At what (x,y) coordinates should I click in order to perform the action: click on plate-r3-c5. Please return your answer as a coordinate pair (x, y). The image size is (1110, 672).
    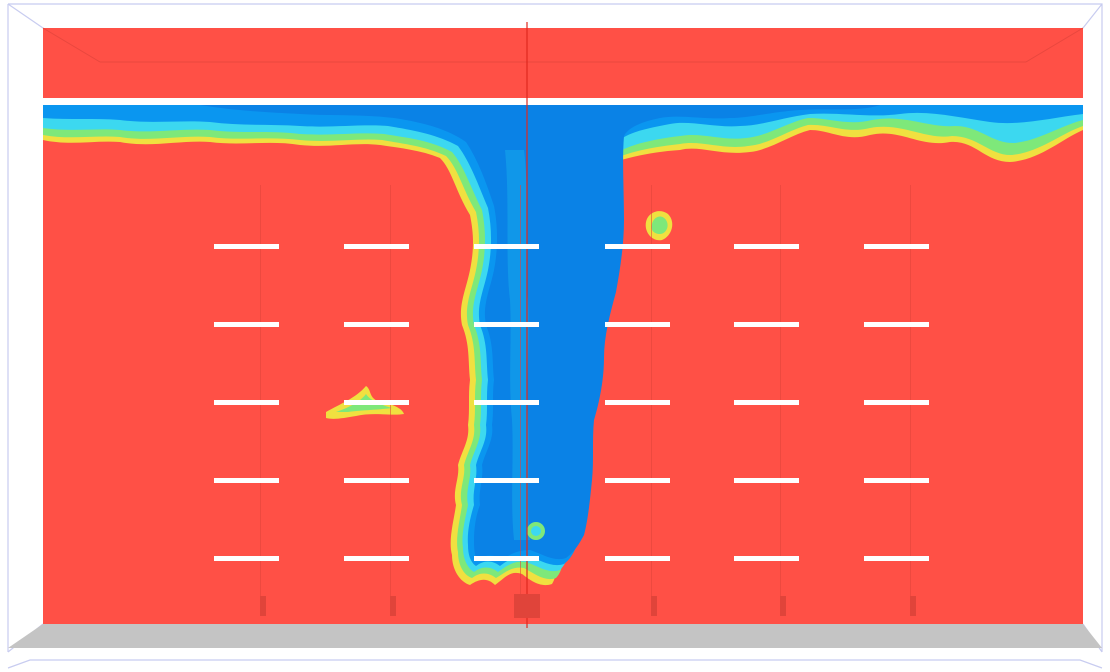
    Looking at the image, I should click on (766, 402).